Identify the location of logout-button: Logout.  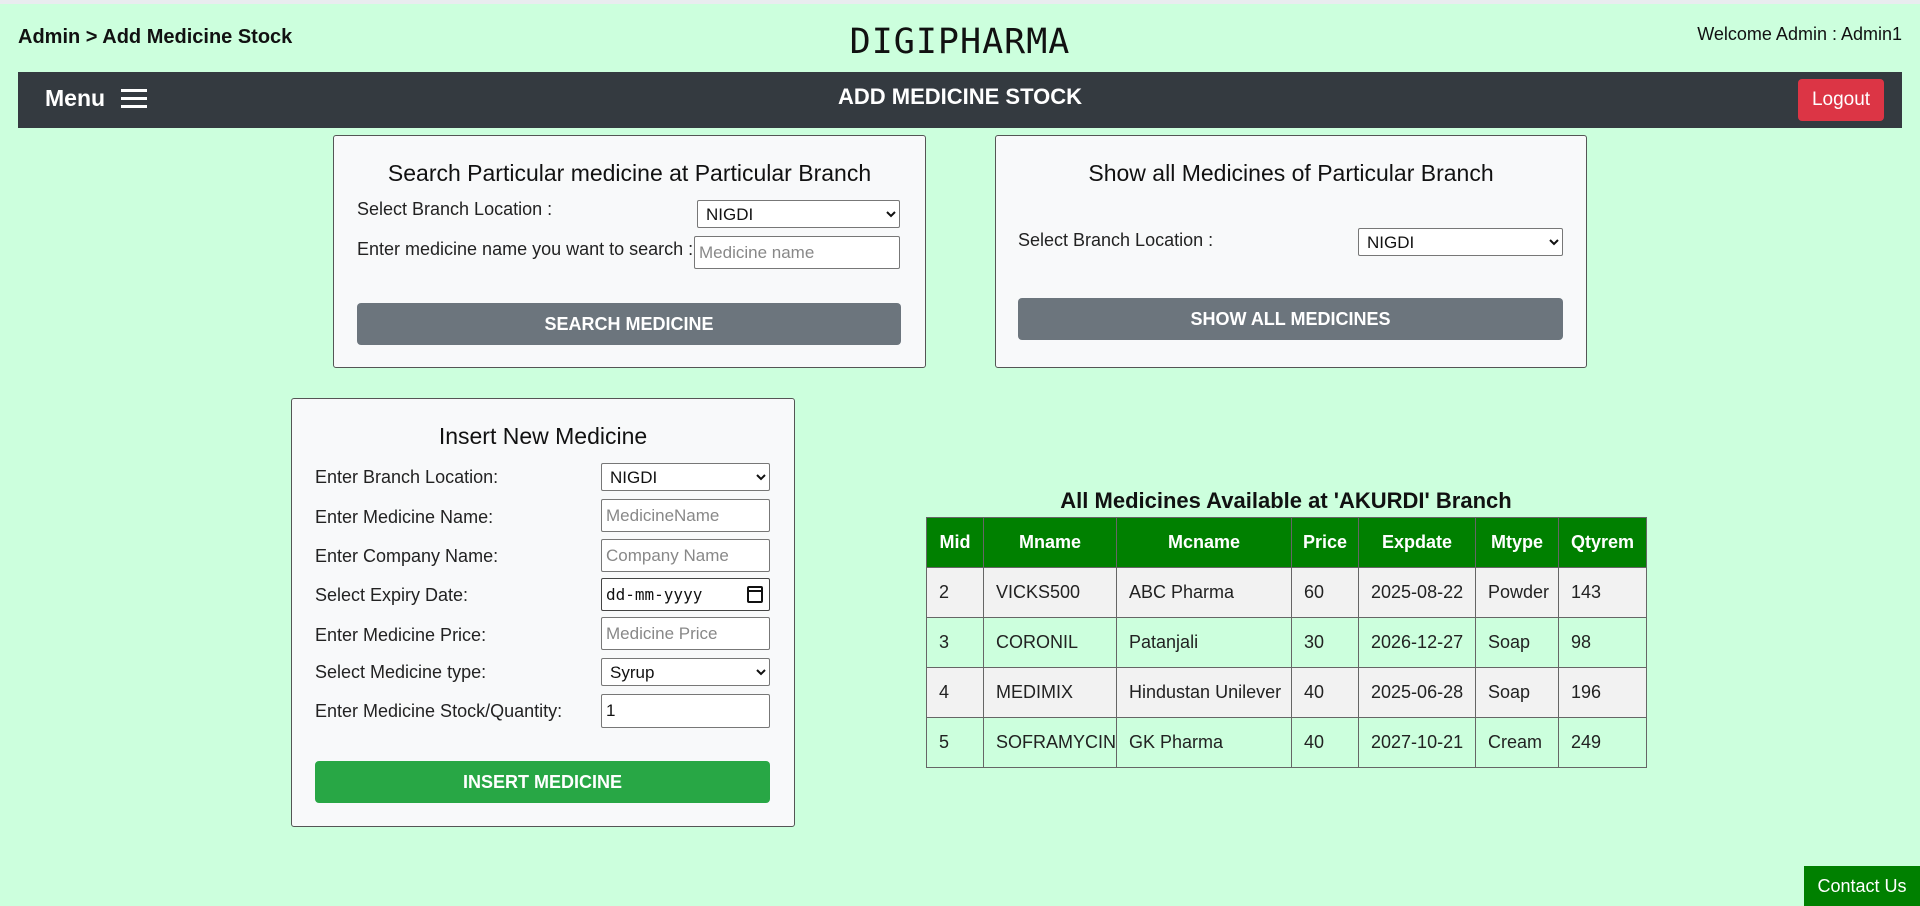
(1841, 100).